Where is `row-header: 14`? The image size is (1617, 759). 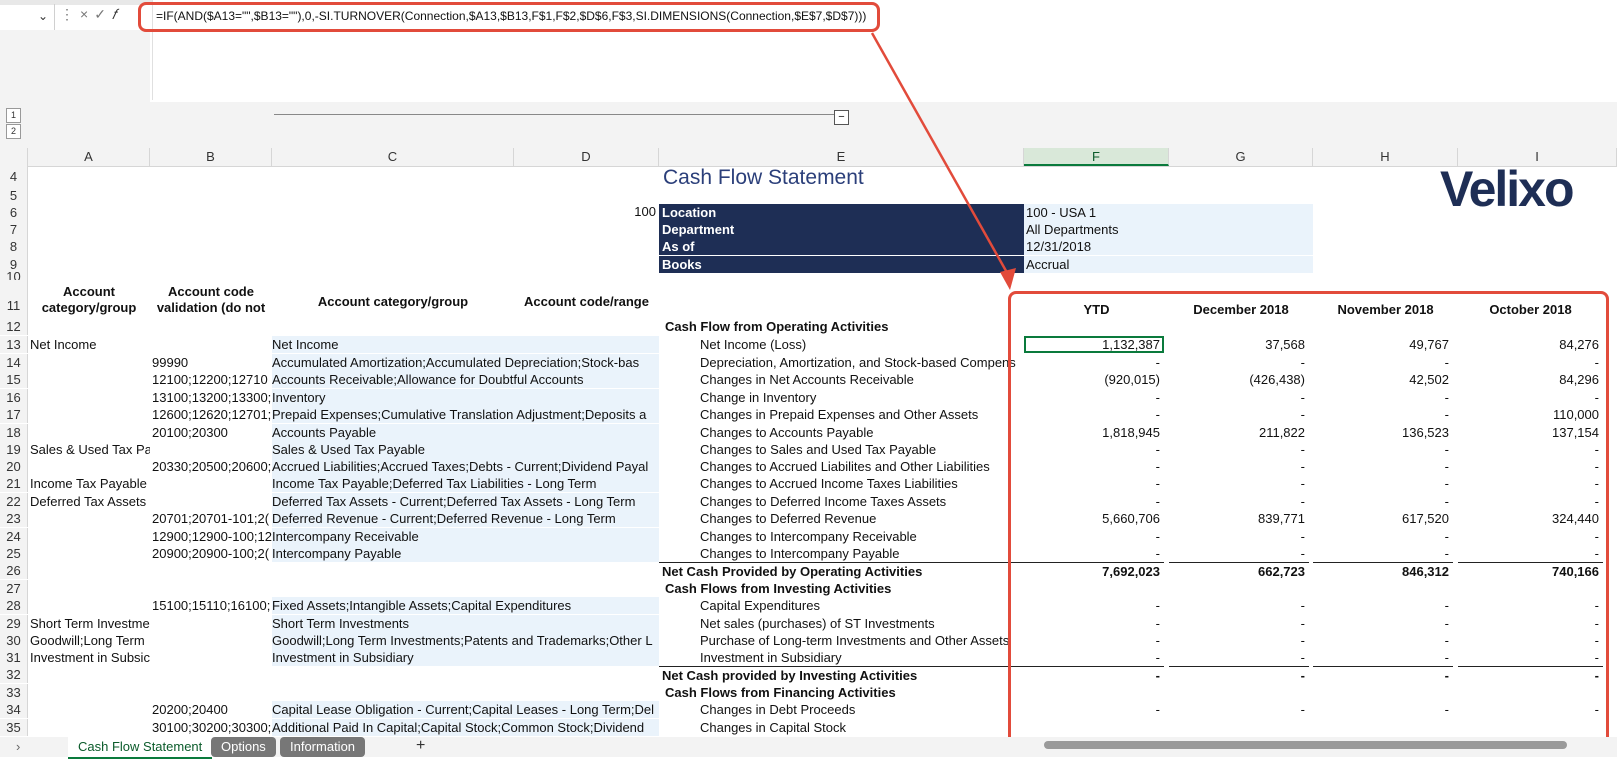
row-header: 14 is located at coordinates (14, 362).